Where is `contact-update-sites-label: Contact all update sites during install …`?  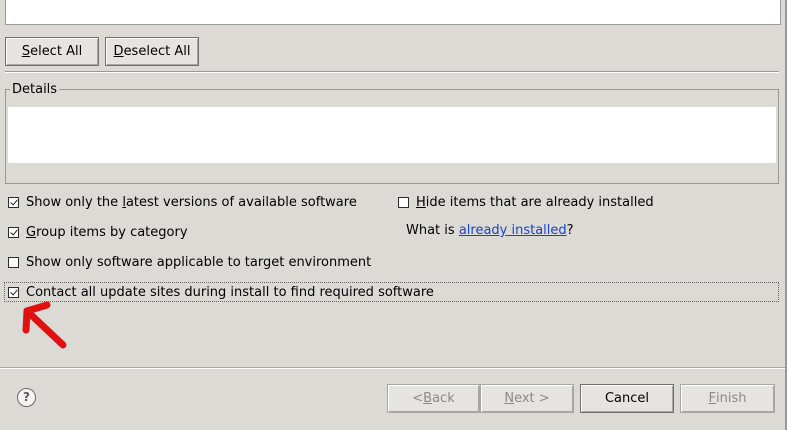
contact-update-sites-label: Contact all update sites during install … is located at coordinates (230, 292).